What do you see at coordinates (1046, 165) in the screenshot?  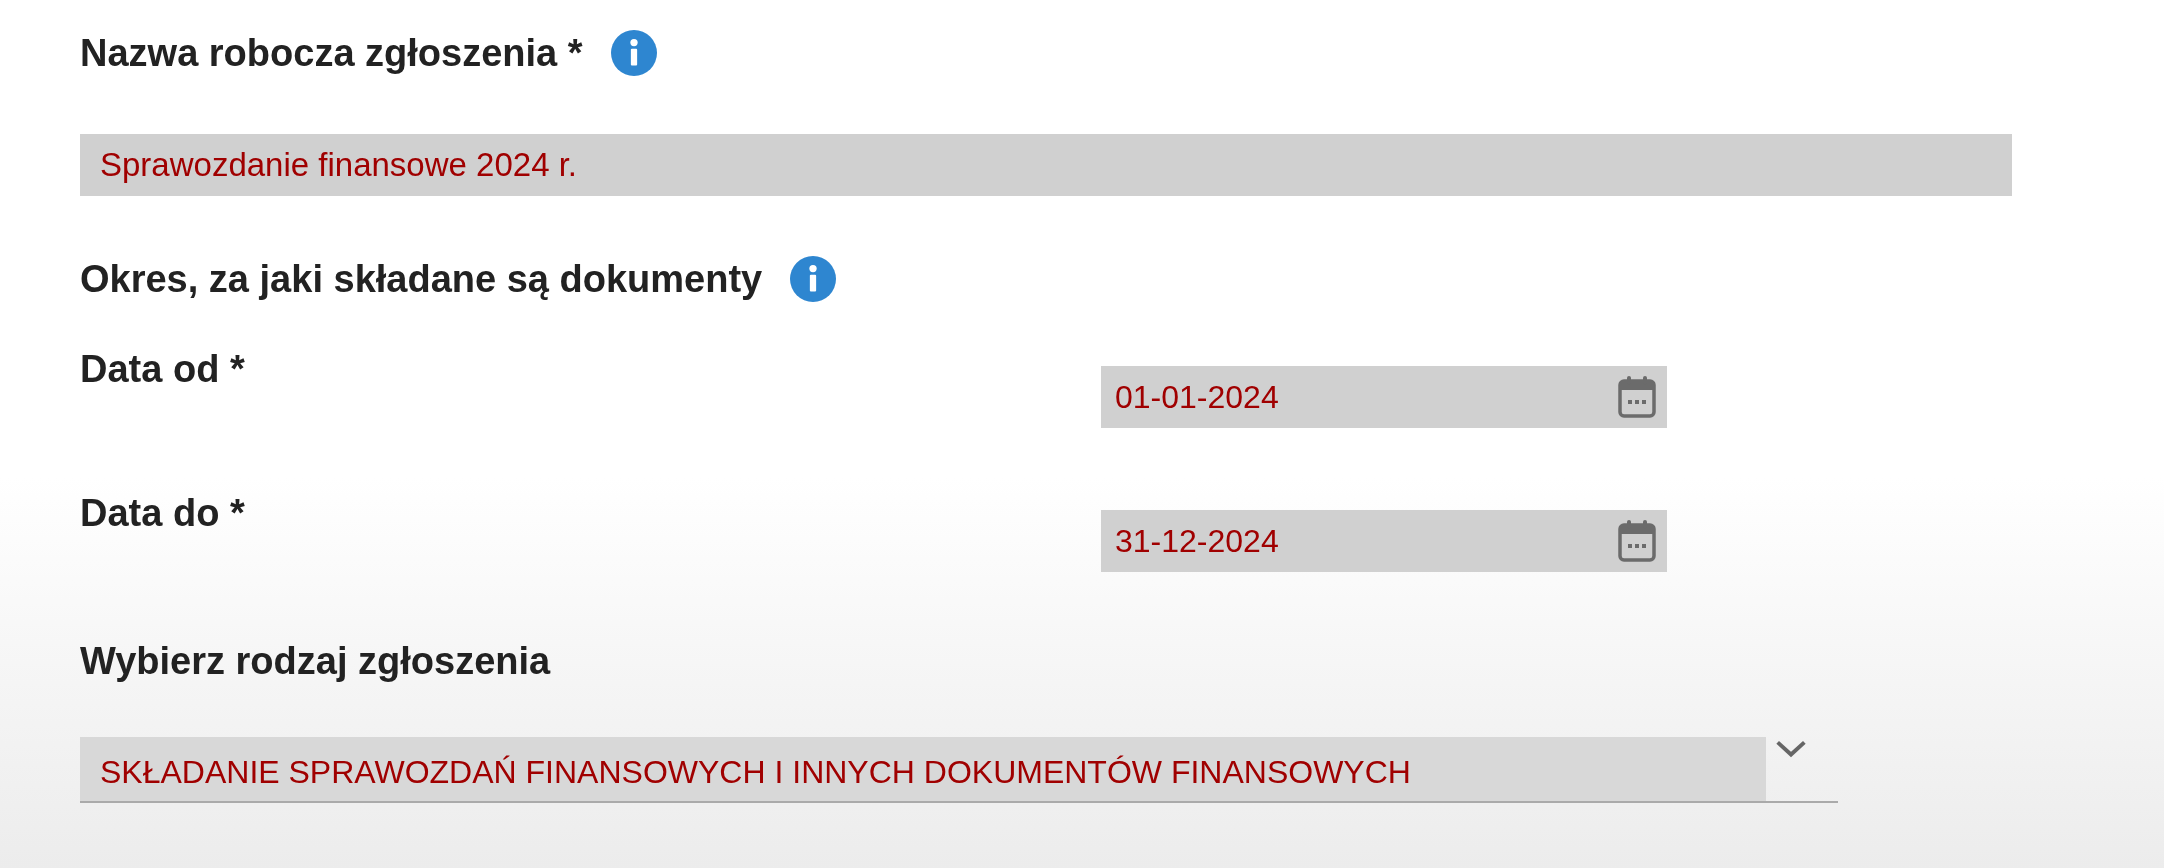 I see `input-field: Sprawozdanie finansowe 2024 r.` at bounding box center [1046, 165].